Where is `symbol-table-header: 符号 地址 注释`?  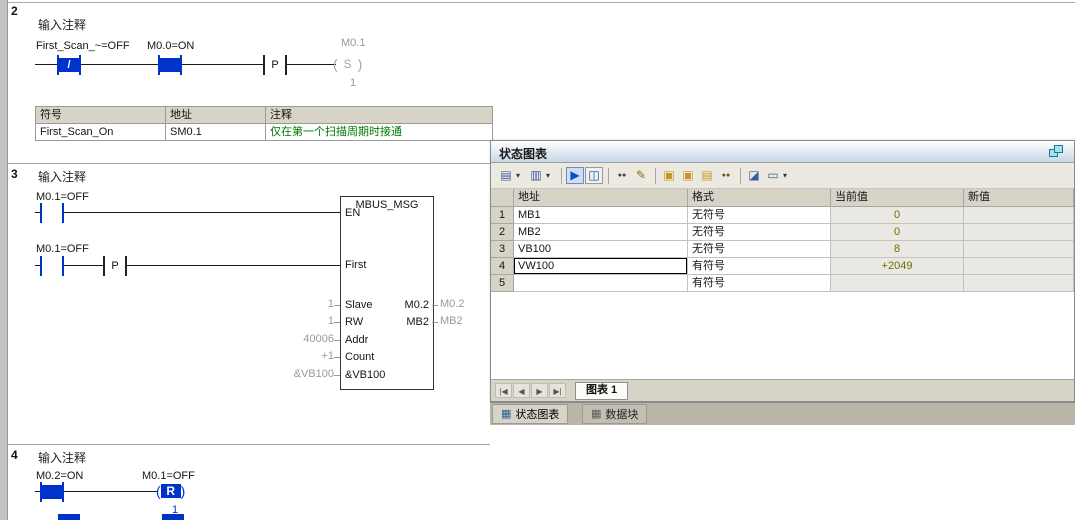
symbol-table-header: 符号 地址 注释 is located at coordinates (264, 115).